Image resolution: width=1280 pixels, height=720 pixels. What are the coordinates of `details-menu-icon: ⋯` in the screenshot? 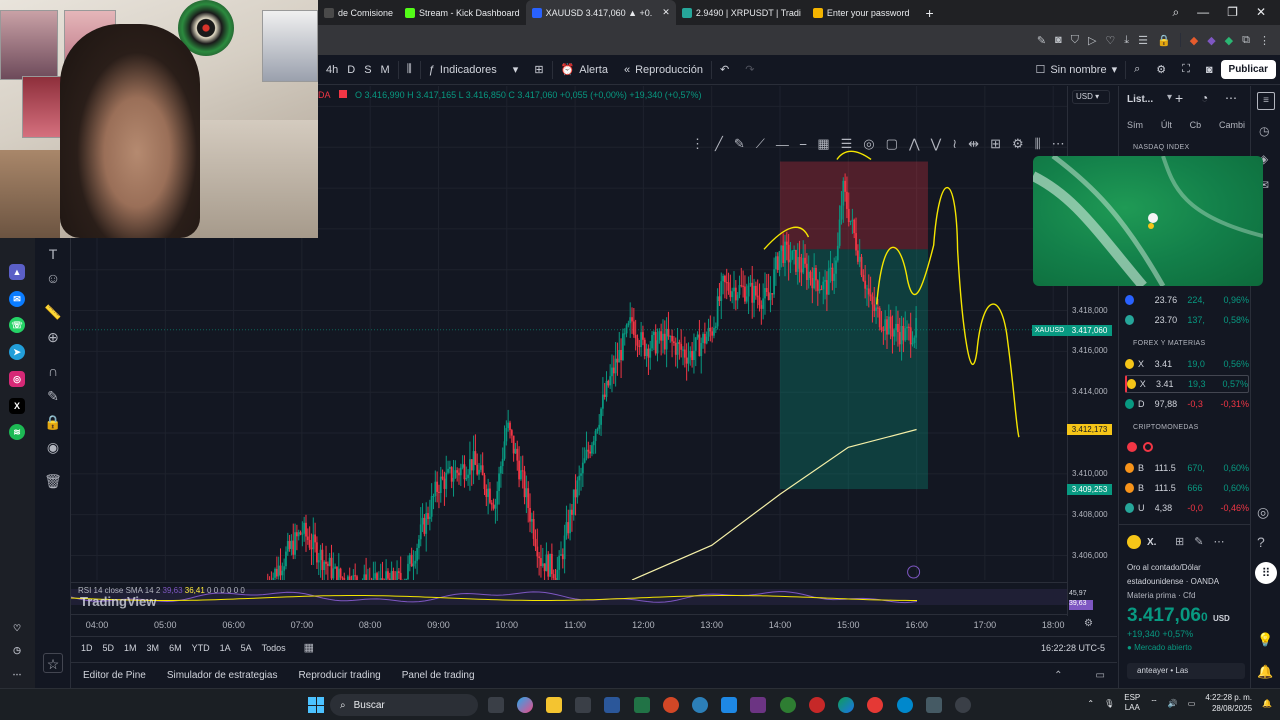 It's located at (1218, 541).